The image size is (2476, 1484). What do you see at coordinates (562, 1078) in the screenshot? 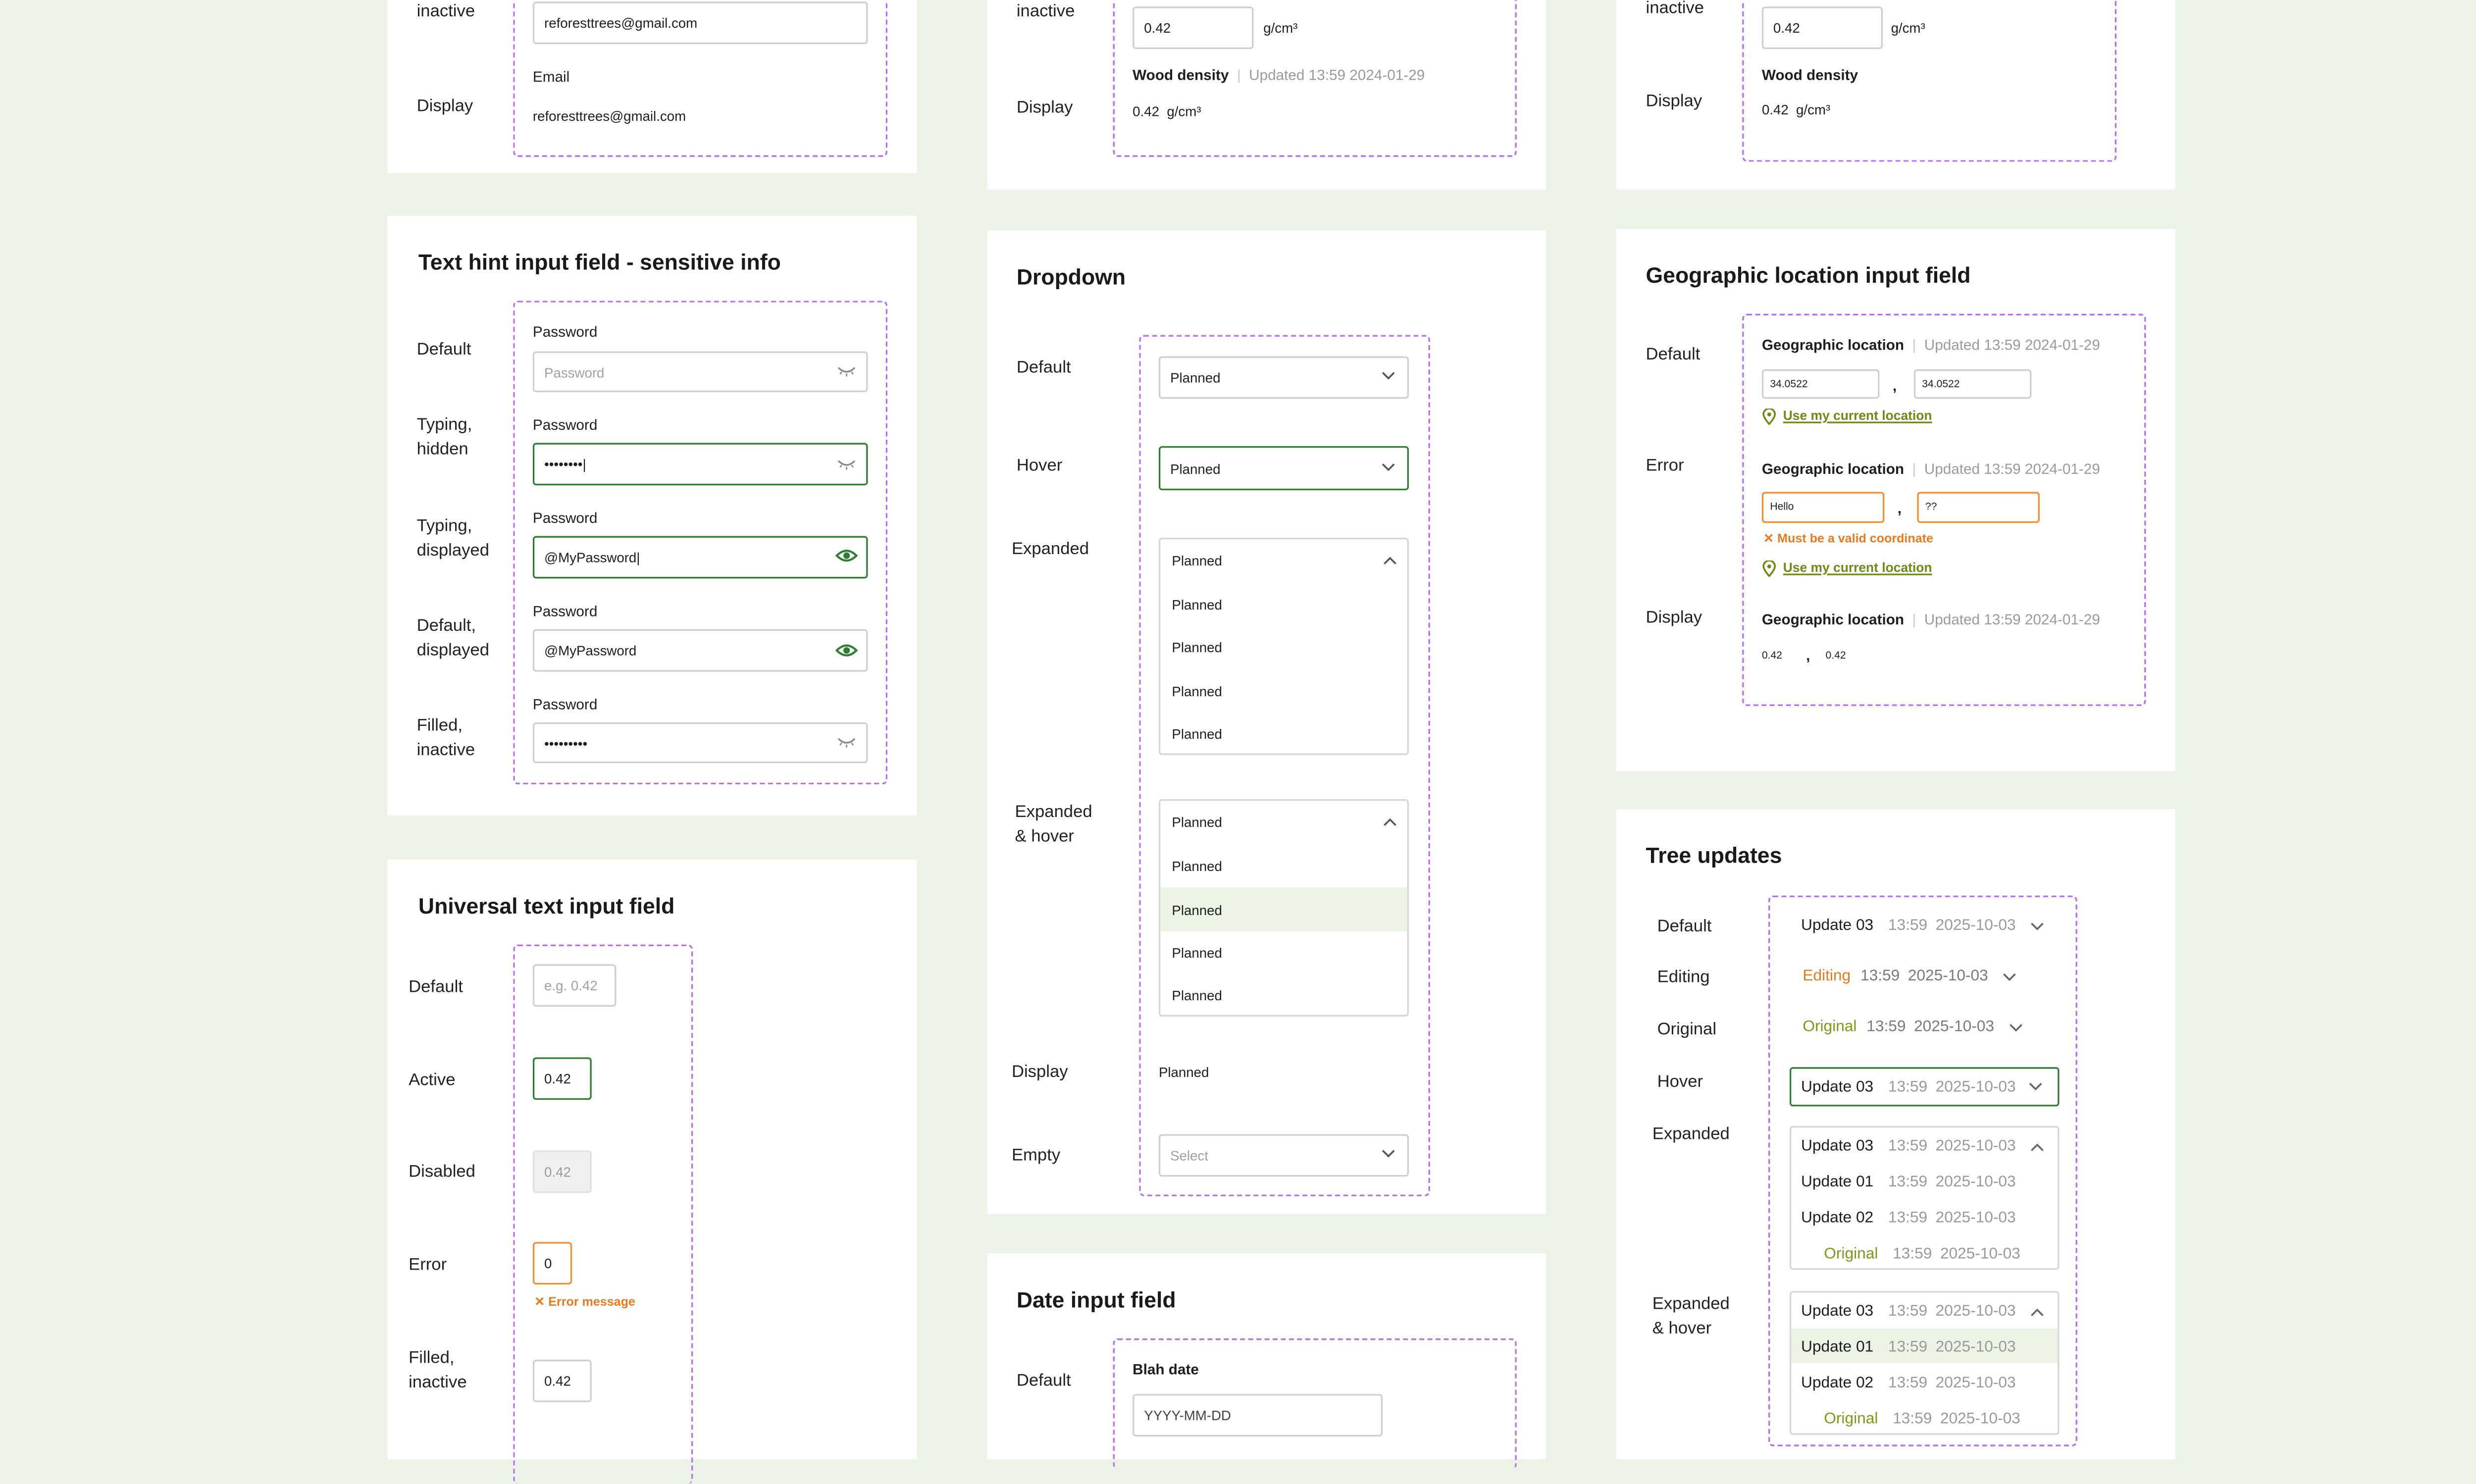
I see `universal-input-active: 0.42` at bounding box center [562, 1078].